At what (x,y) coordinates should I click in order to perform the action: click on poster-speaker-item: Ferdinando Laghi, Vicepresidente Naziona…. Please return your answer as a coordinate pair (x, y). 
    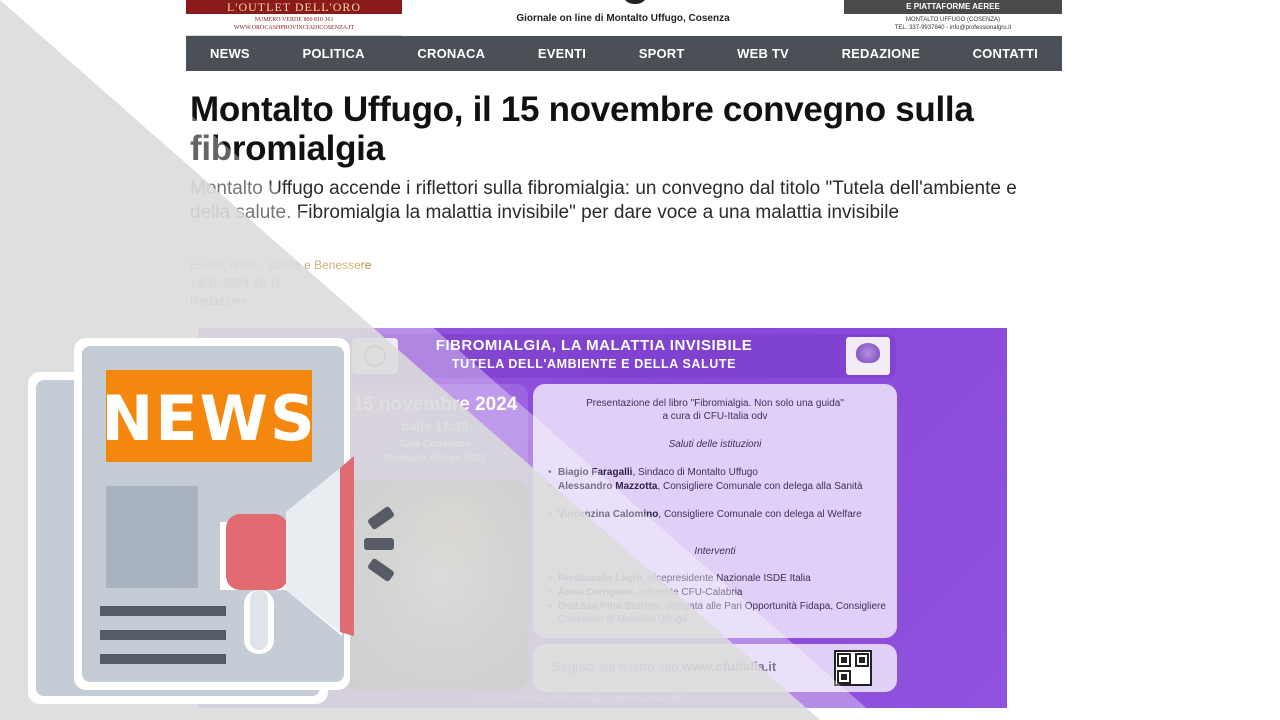
    Looking at the image, I should click on (718, 578).